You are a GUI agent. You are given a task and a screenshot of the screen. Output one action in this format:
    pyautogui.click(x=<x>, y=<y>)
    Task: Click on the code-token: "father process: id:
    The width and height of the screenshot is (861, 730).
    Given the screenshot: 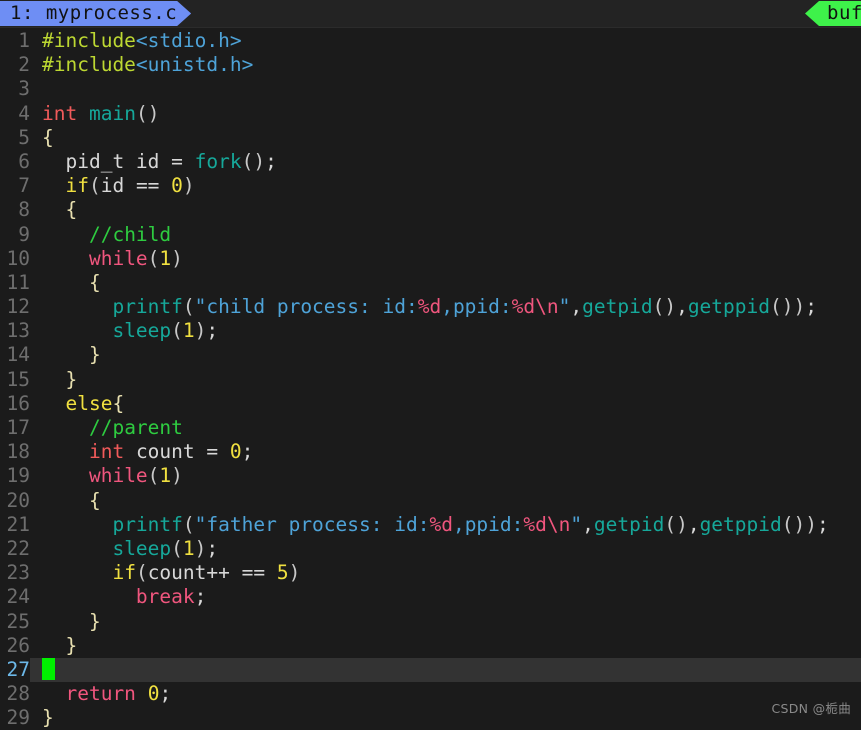 What is the action you would take?
    pyautogui.click(x=312, y=524)
    